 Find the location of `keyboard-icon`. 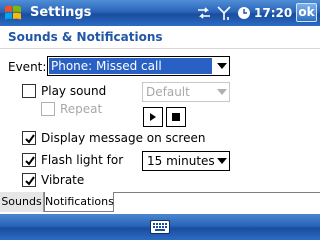

keyboard-icon is located at coordinates (160, 227).